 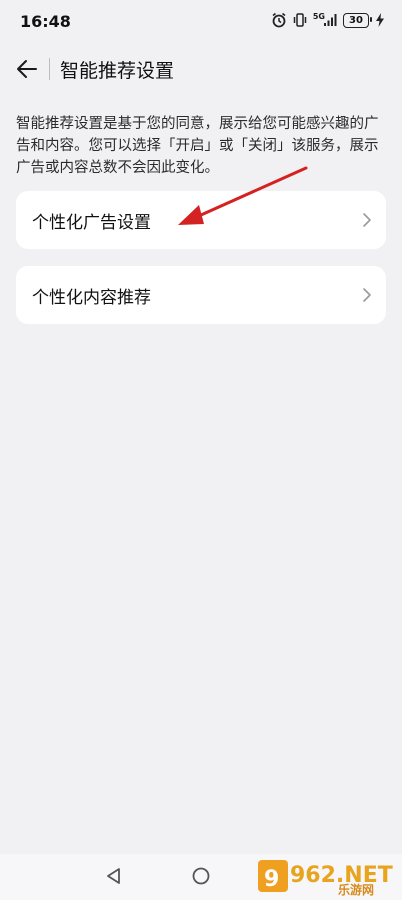 I want to click on alarm-icon, so click(x=279, y=20).